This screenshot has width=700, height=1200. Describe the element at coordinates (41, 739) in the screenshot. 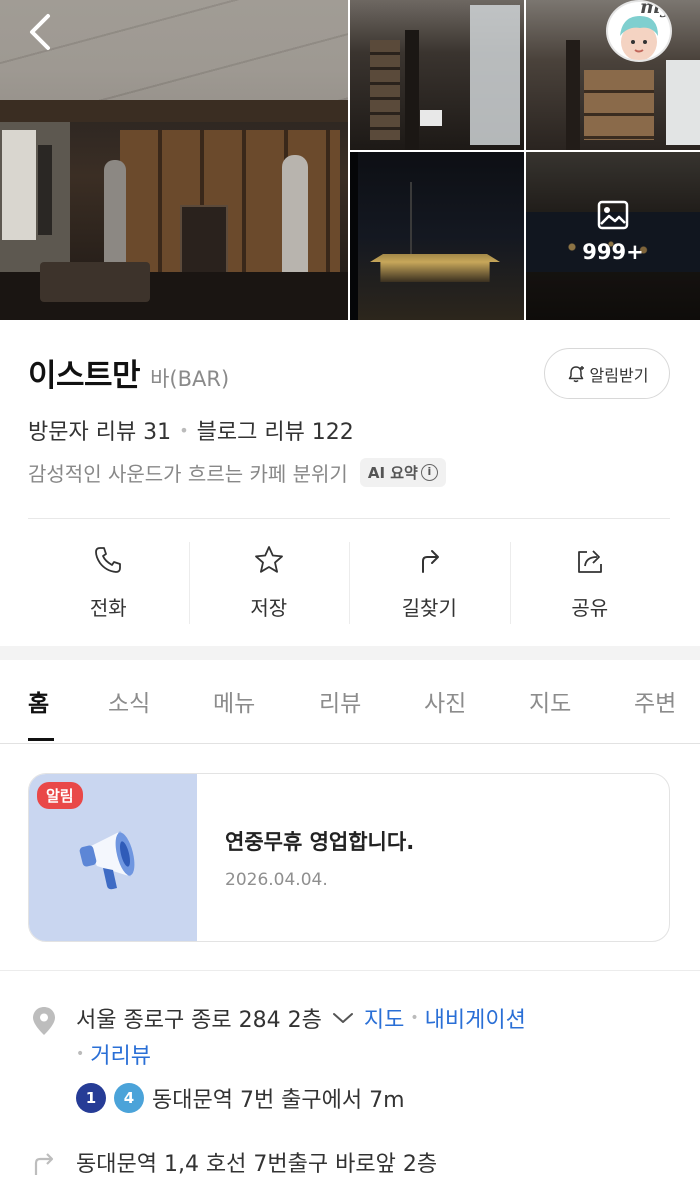

I see `active-tab-indicator` at that location.